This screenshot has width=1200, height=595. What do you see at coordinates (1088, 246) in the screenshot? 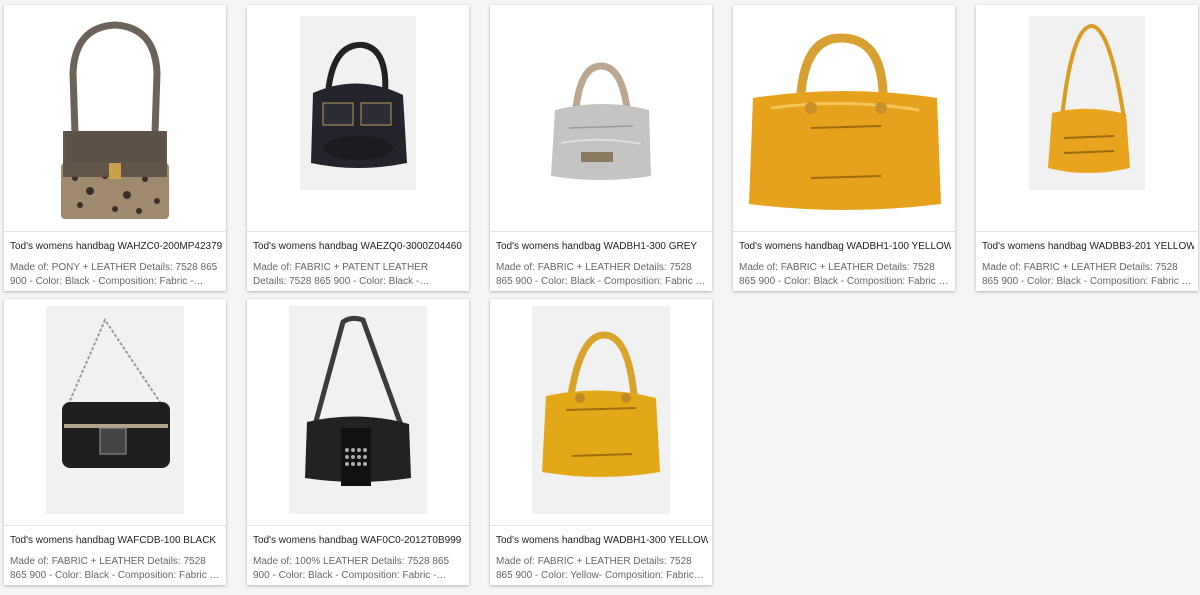
I see `product-title: Tod's womens handbag WADBB3-201 YELLOW` at bounding box center [1088, 246].